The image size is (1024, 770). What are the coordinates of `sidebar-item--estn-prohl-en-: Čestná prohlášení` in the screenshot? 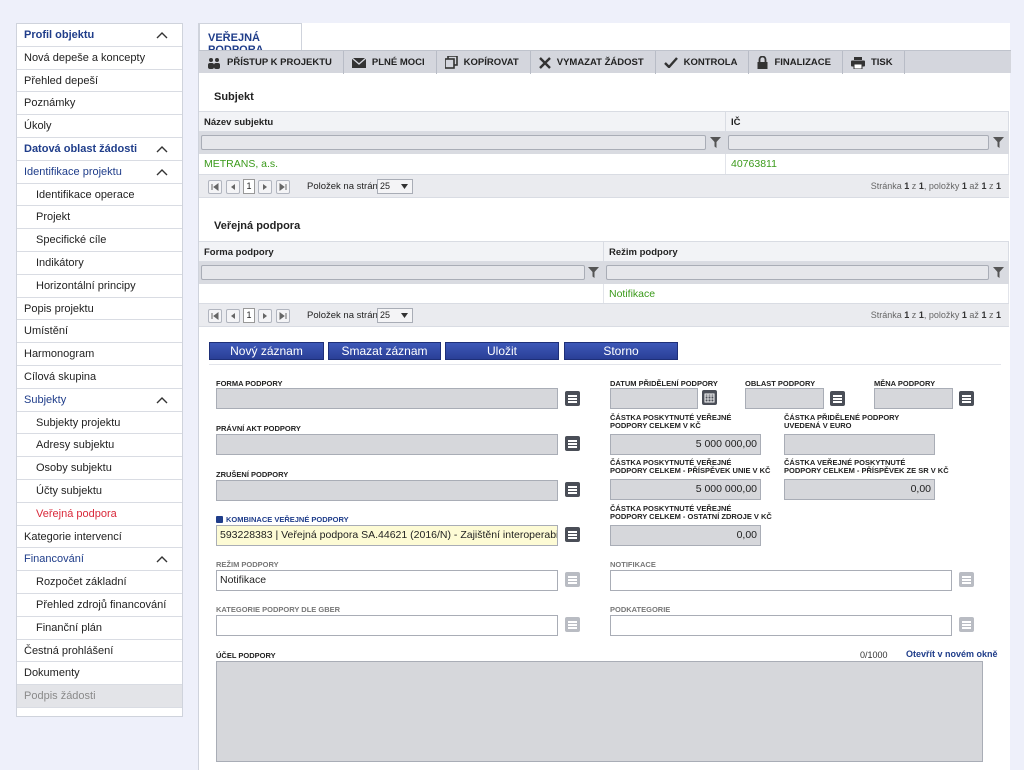 It's located at (99, 651).